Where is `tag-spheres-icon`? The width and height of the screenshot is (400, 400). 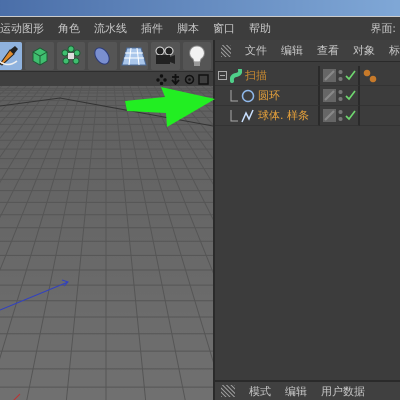 tag-spheres-icon is located at coordinates (370, 75).